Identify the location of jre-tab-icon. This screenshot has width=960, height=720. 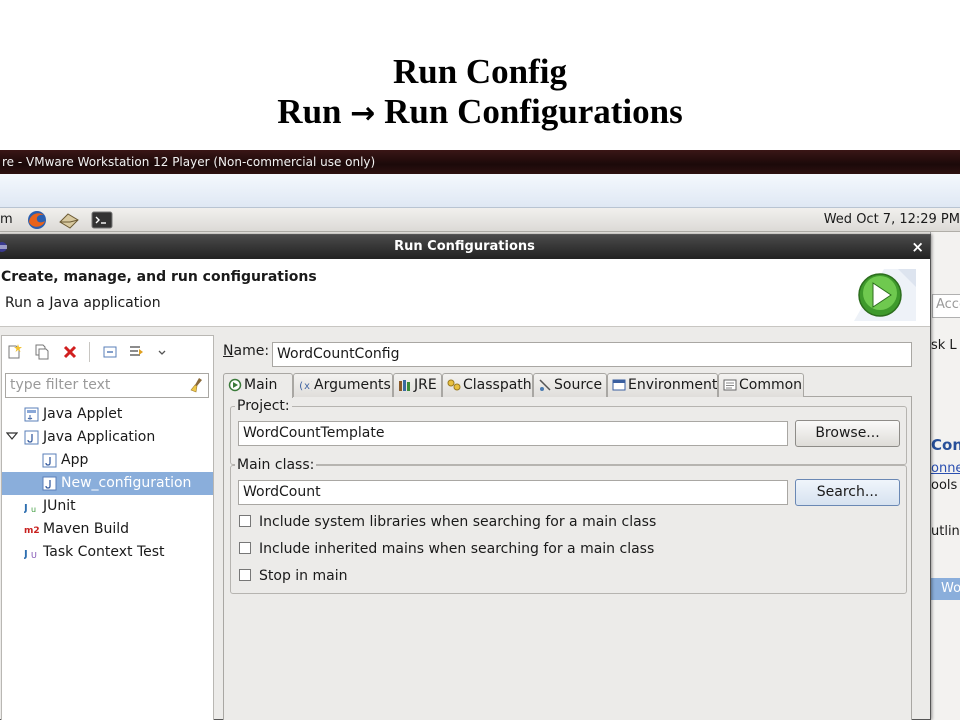
(404, 385).